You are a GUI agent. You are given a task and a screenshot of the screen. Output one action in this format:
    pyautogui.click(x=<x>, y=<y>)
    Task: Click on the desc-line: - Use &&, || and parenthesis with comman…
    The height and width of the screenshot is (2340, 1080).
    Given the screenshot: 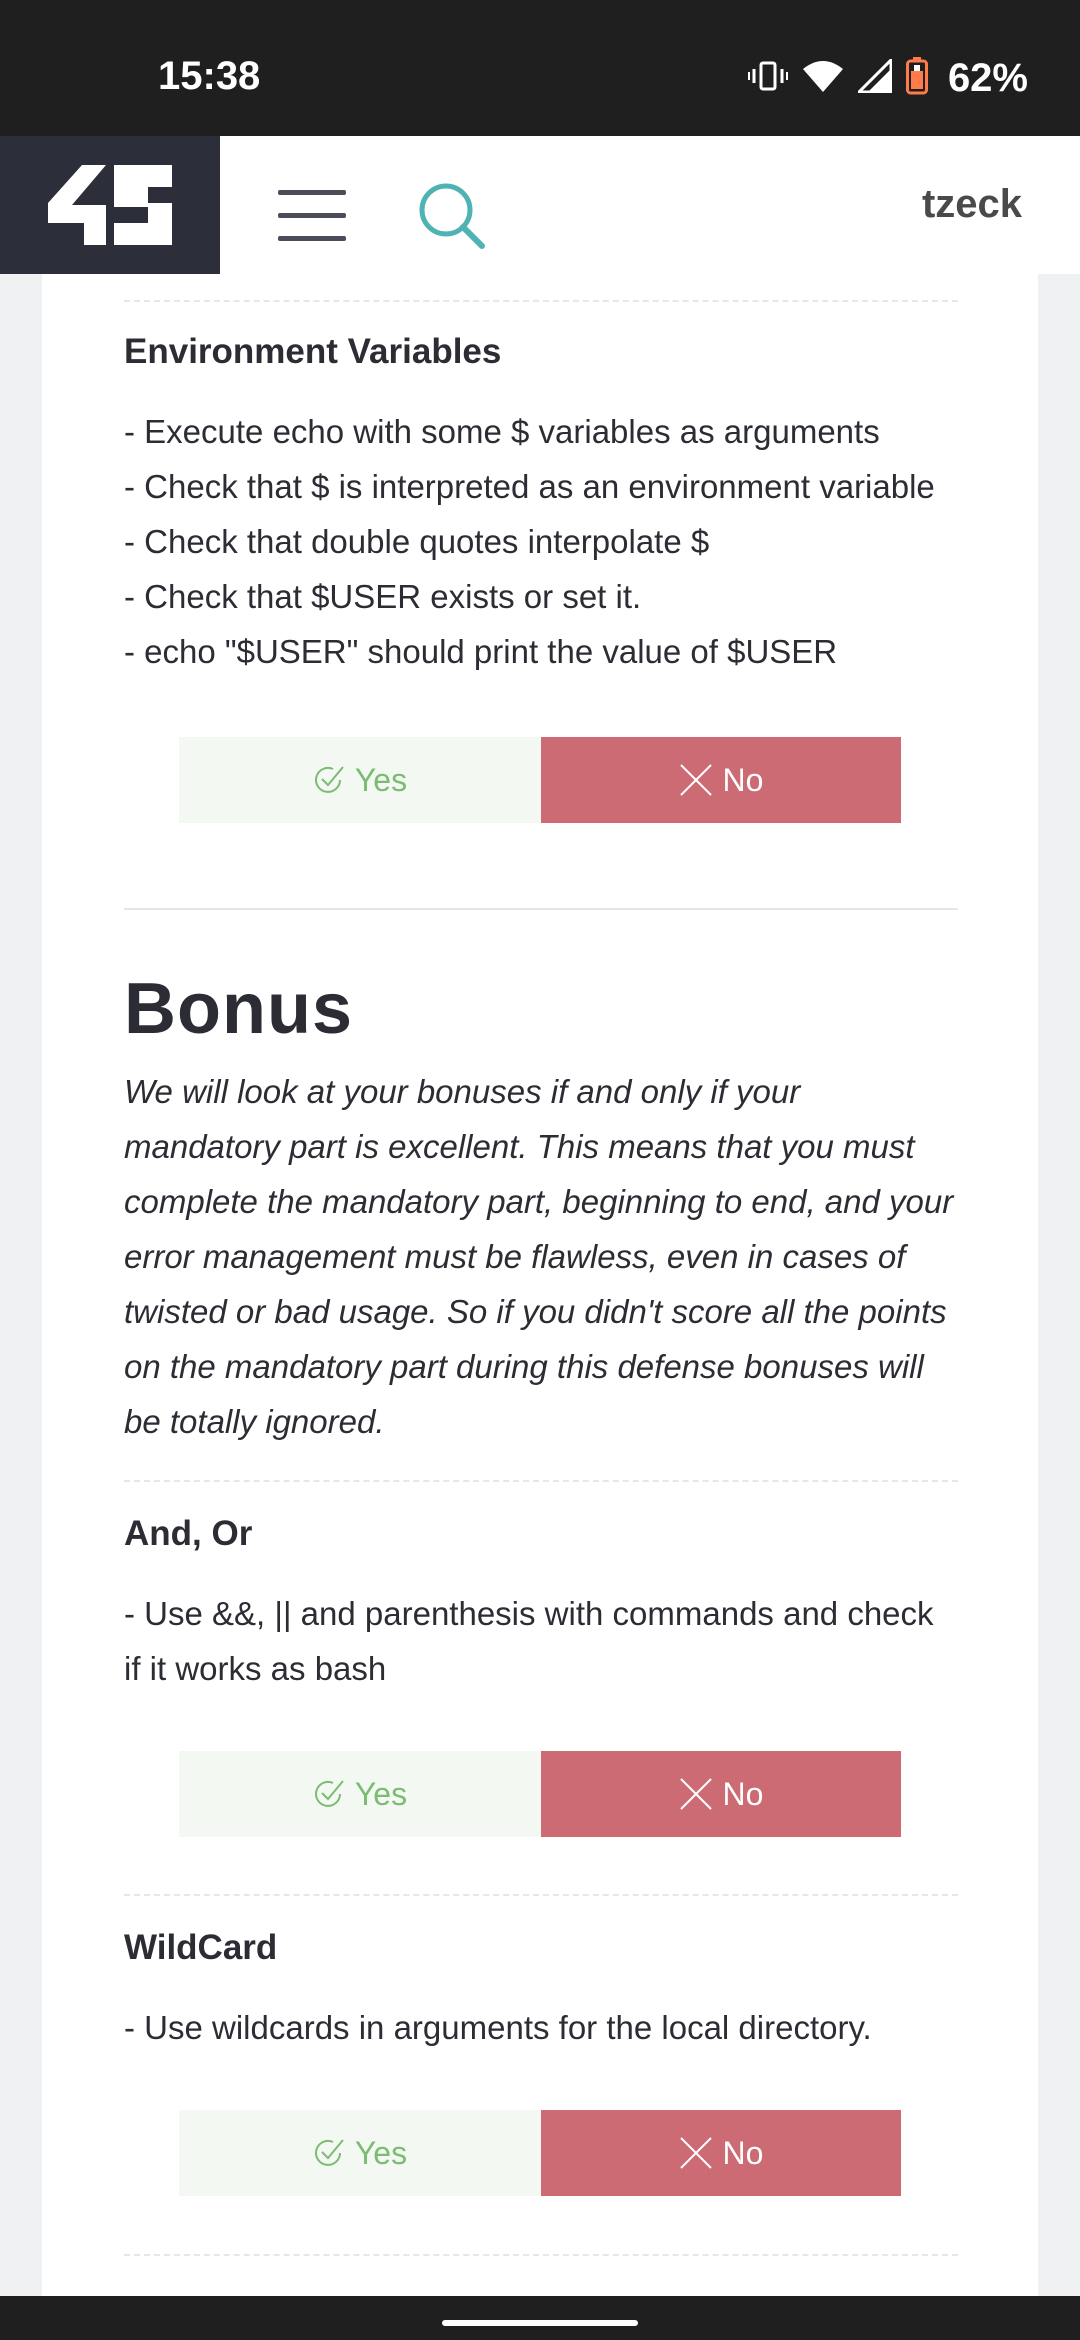 What is the action you would take?
    pyautogui.click(x=529, y=1641)
    